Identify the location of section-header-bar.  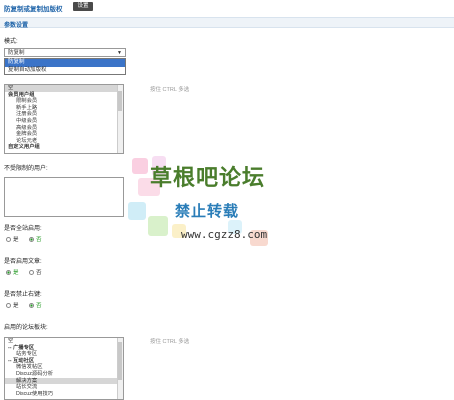
(227, 22).